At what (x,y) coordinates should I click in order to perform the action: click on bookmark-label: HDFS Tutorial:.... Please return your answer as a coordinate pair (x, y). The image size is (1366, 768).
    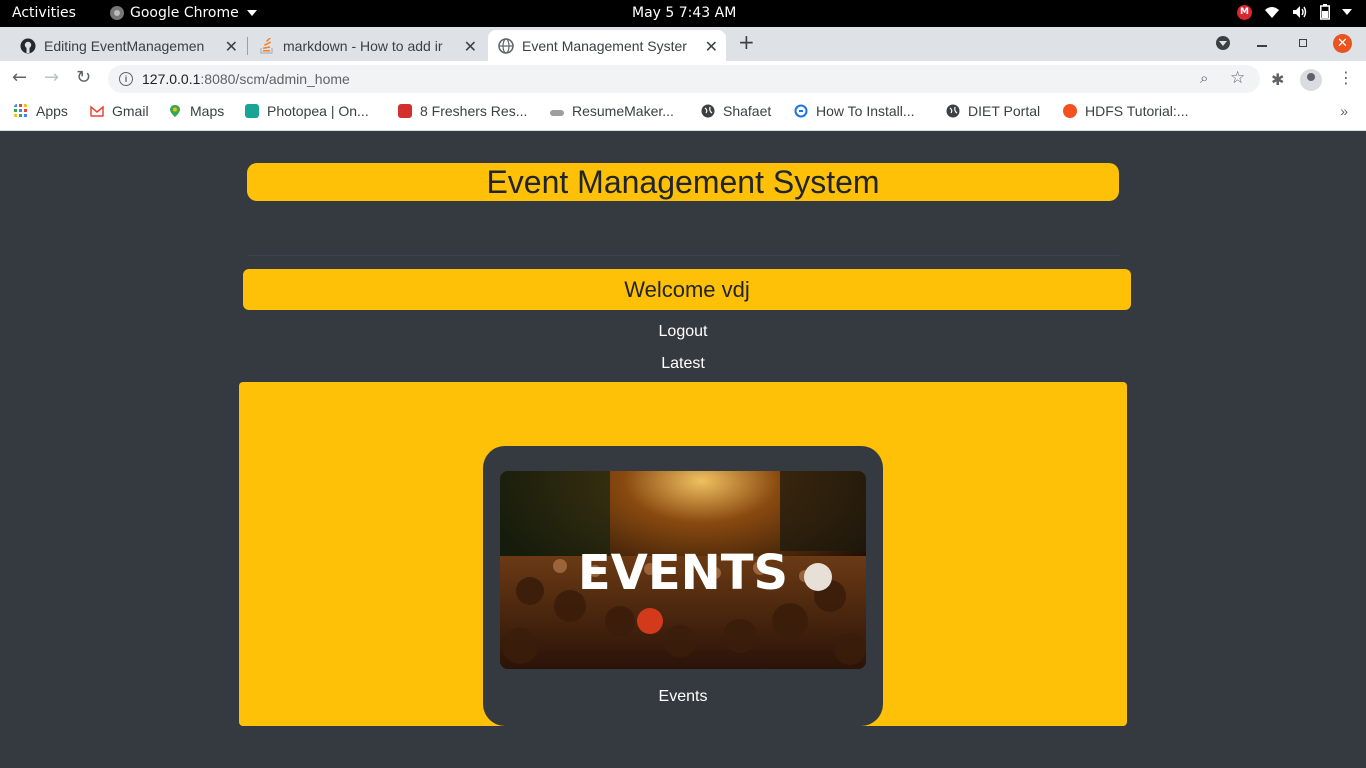
    Looking at the image, I should click on (1137, 111).